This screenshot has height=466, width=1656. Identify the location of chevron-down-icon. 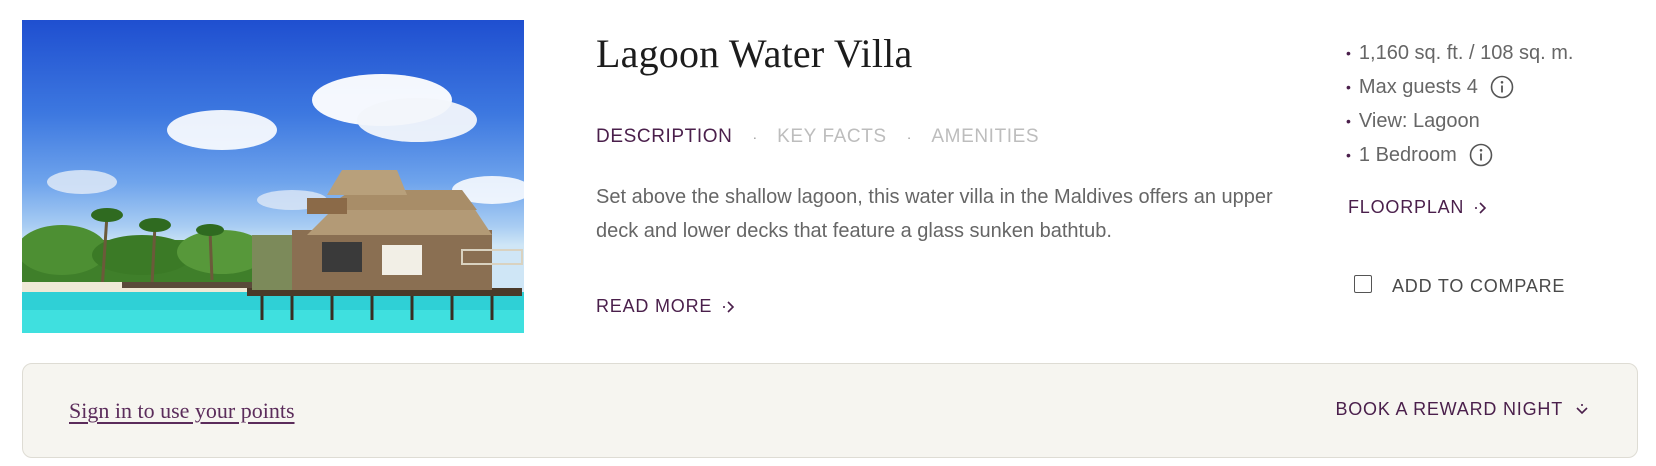
(1582, 408).